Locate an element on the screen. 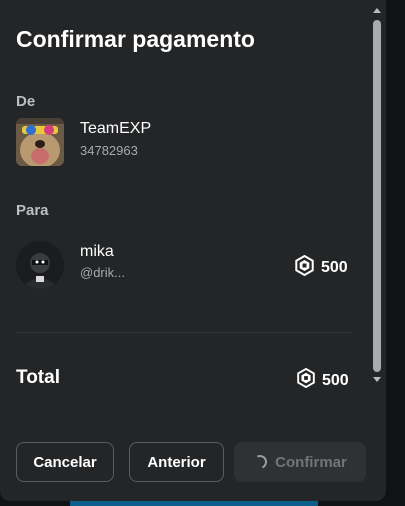  recipient-amount: 500 is located at coordinates (321, 267).